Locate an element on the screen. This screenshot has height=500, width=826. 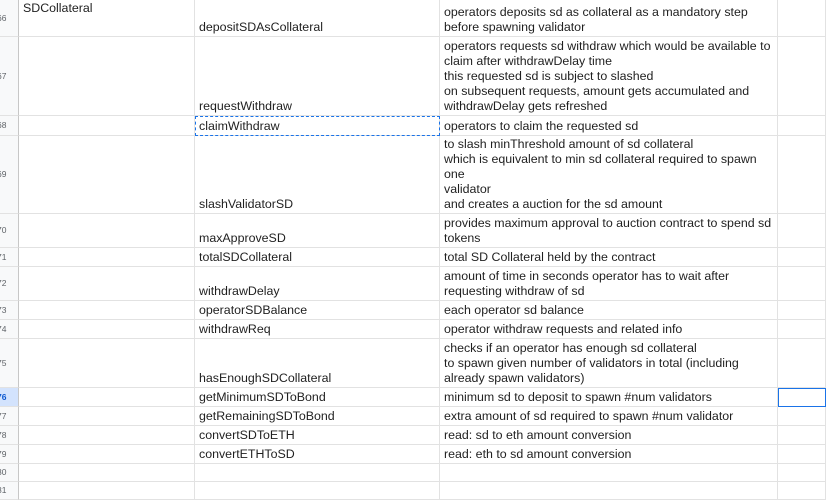
row-header: 73 is located at coordinates (9, 310).